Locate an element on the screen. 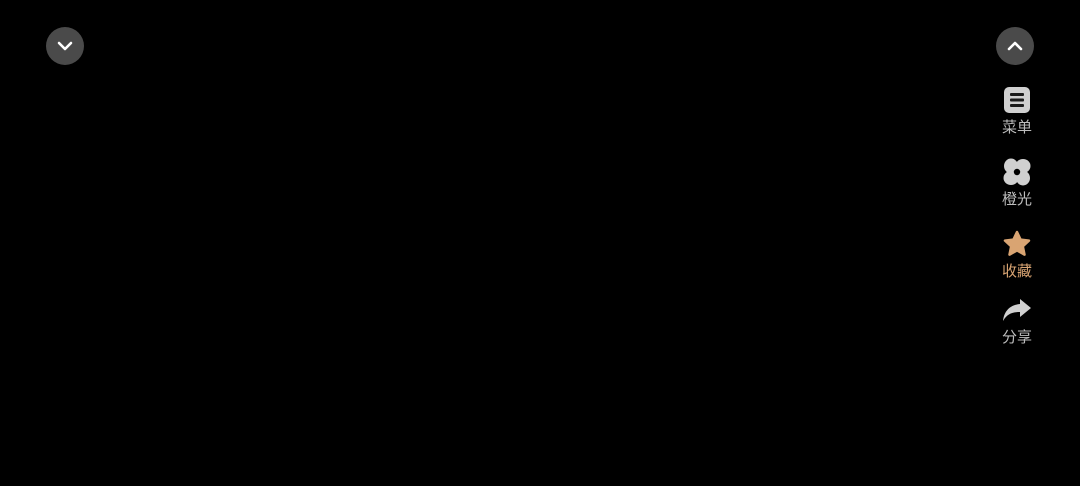 This screenshot has height=486, width=1080. share-arrow-icon is located at coordinates (1017, 310).